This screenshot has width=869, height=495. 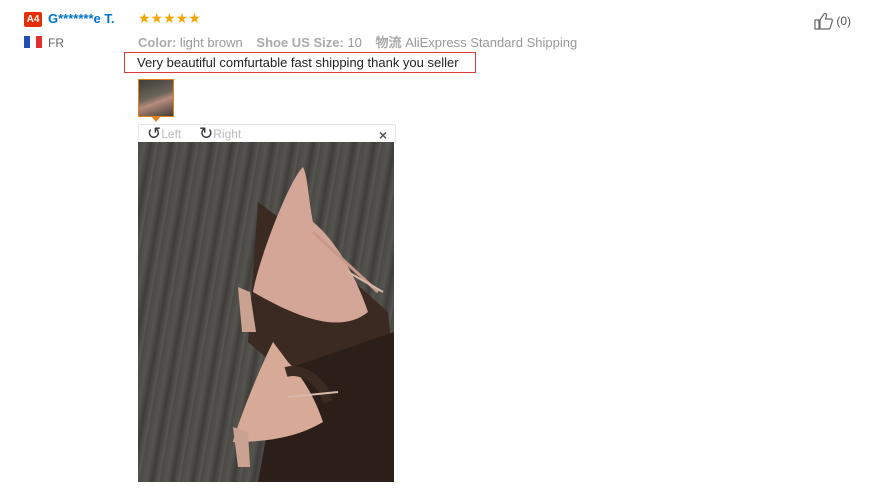 What do you see at coordinates (206, 133) in the screenshot?
I see `rotate-right-icon: ↻` at bounding box center [206, 133].